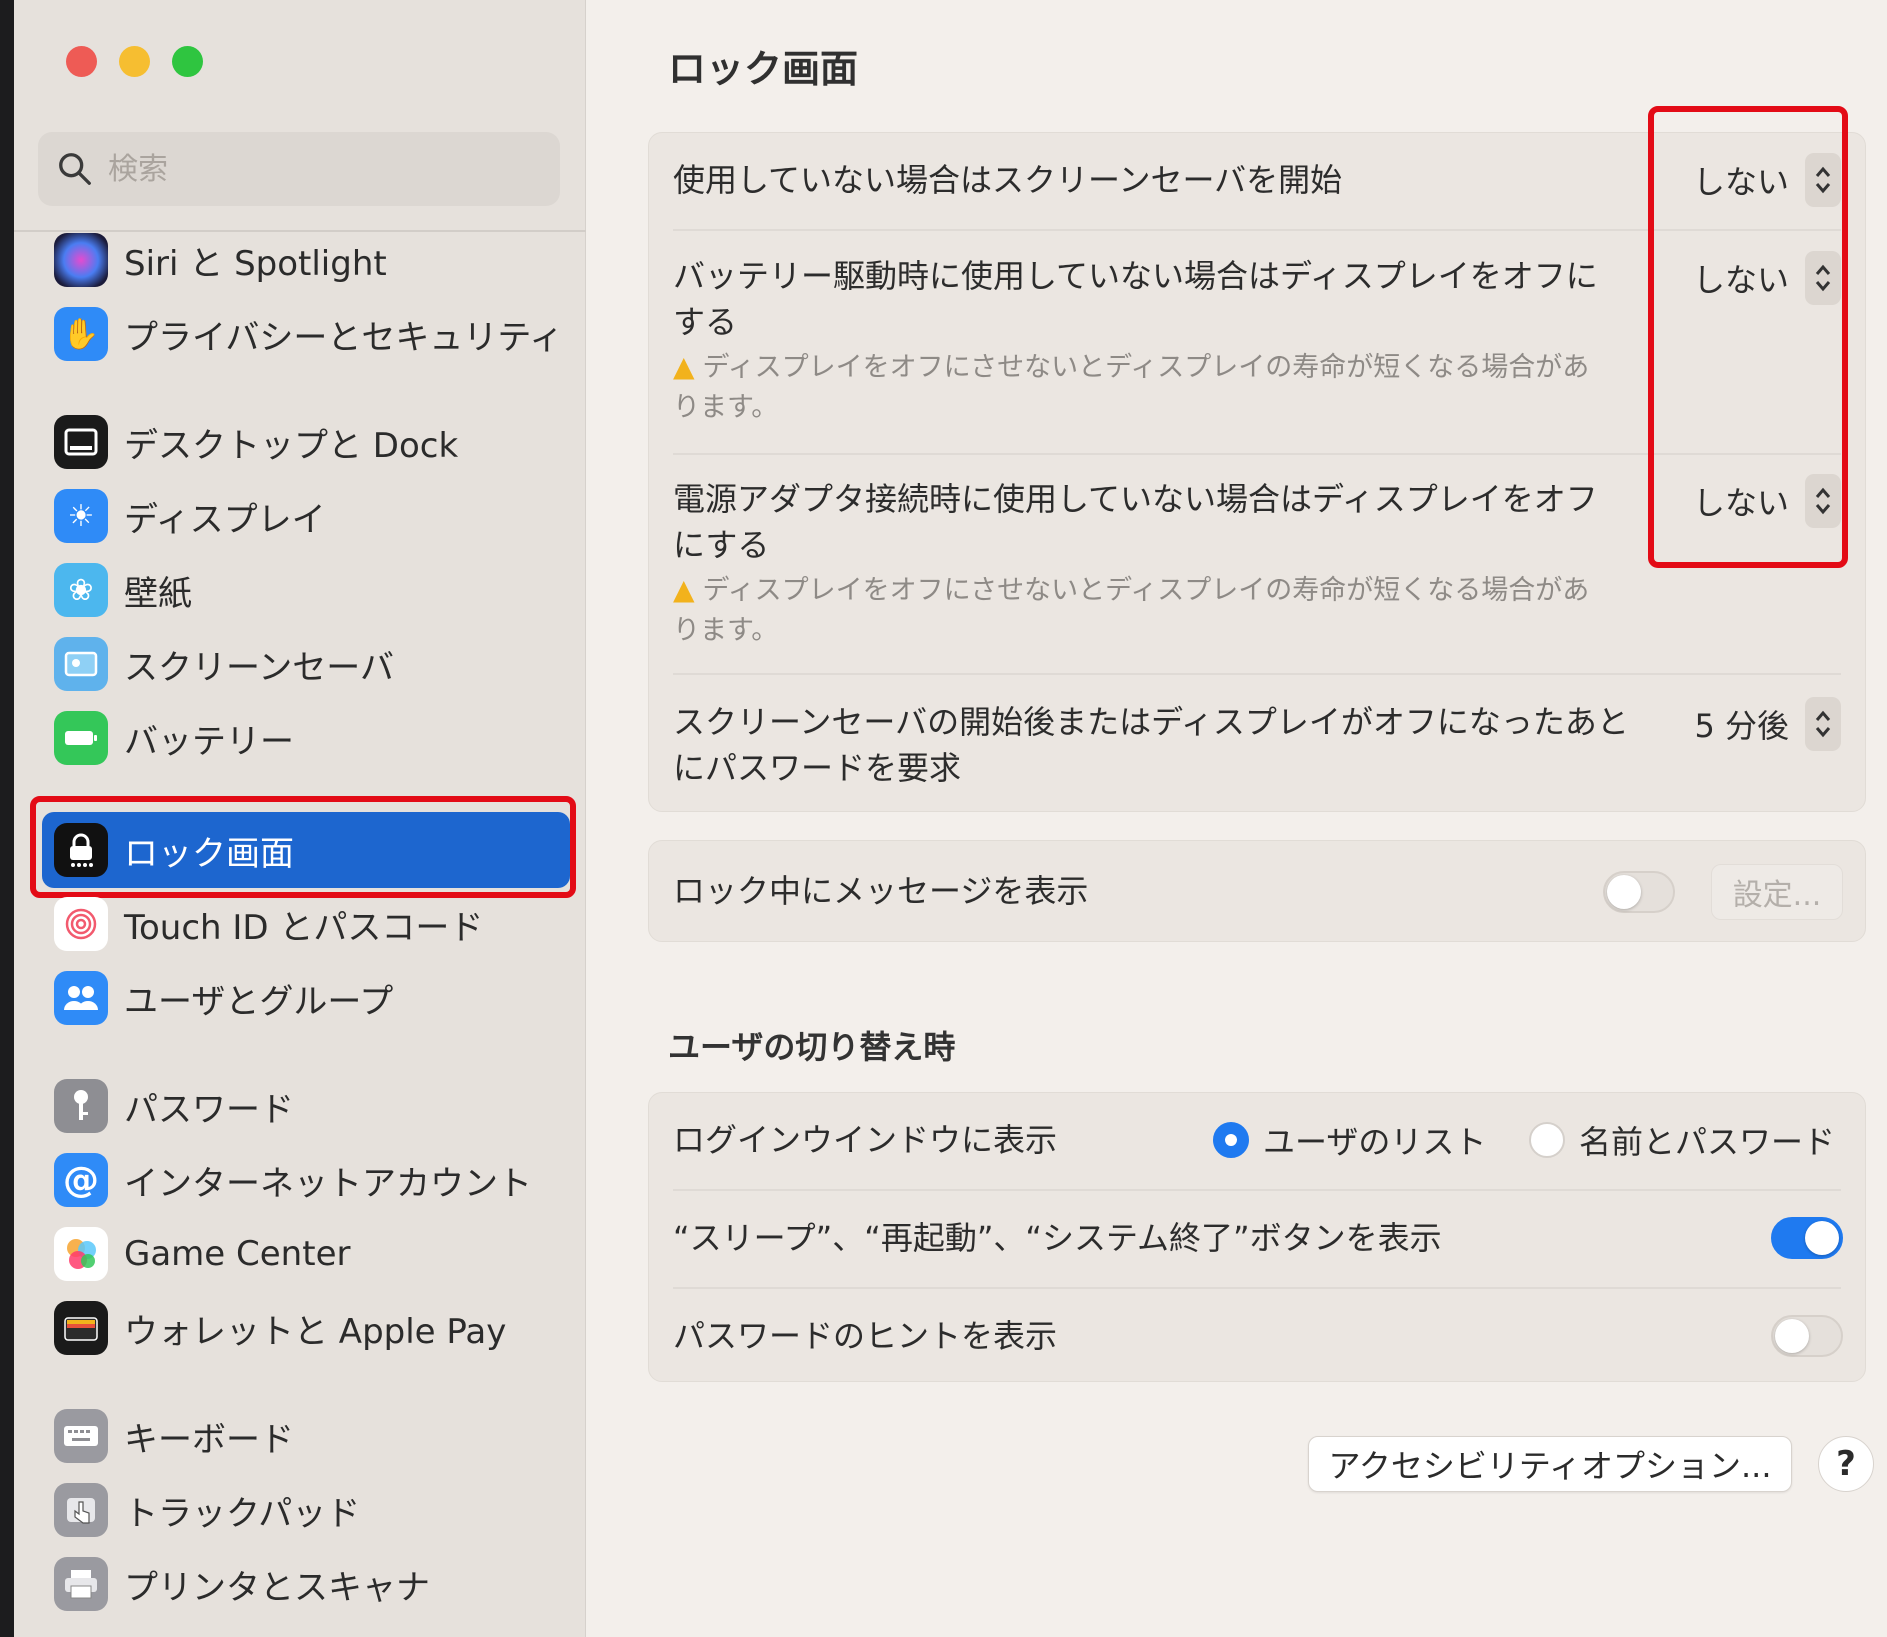 This screenshot has width=1887, height=1637. Describe the element at coordinates (1375, 1142) in the screenshot. I see `radio-user-list-label: ユーザのリスト` at that location.